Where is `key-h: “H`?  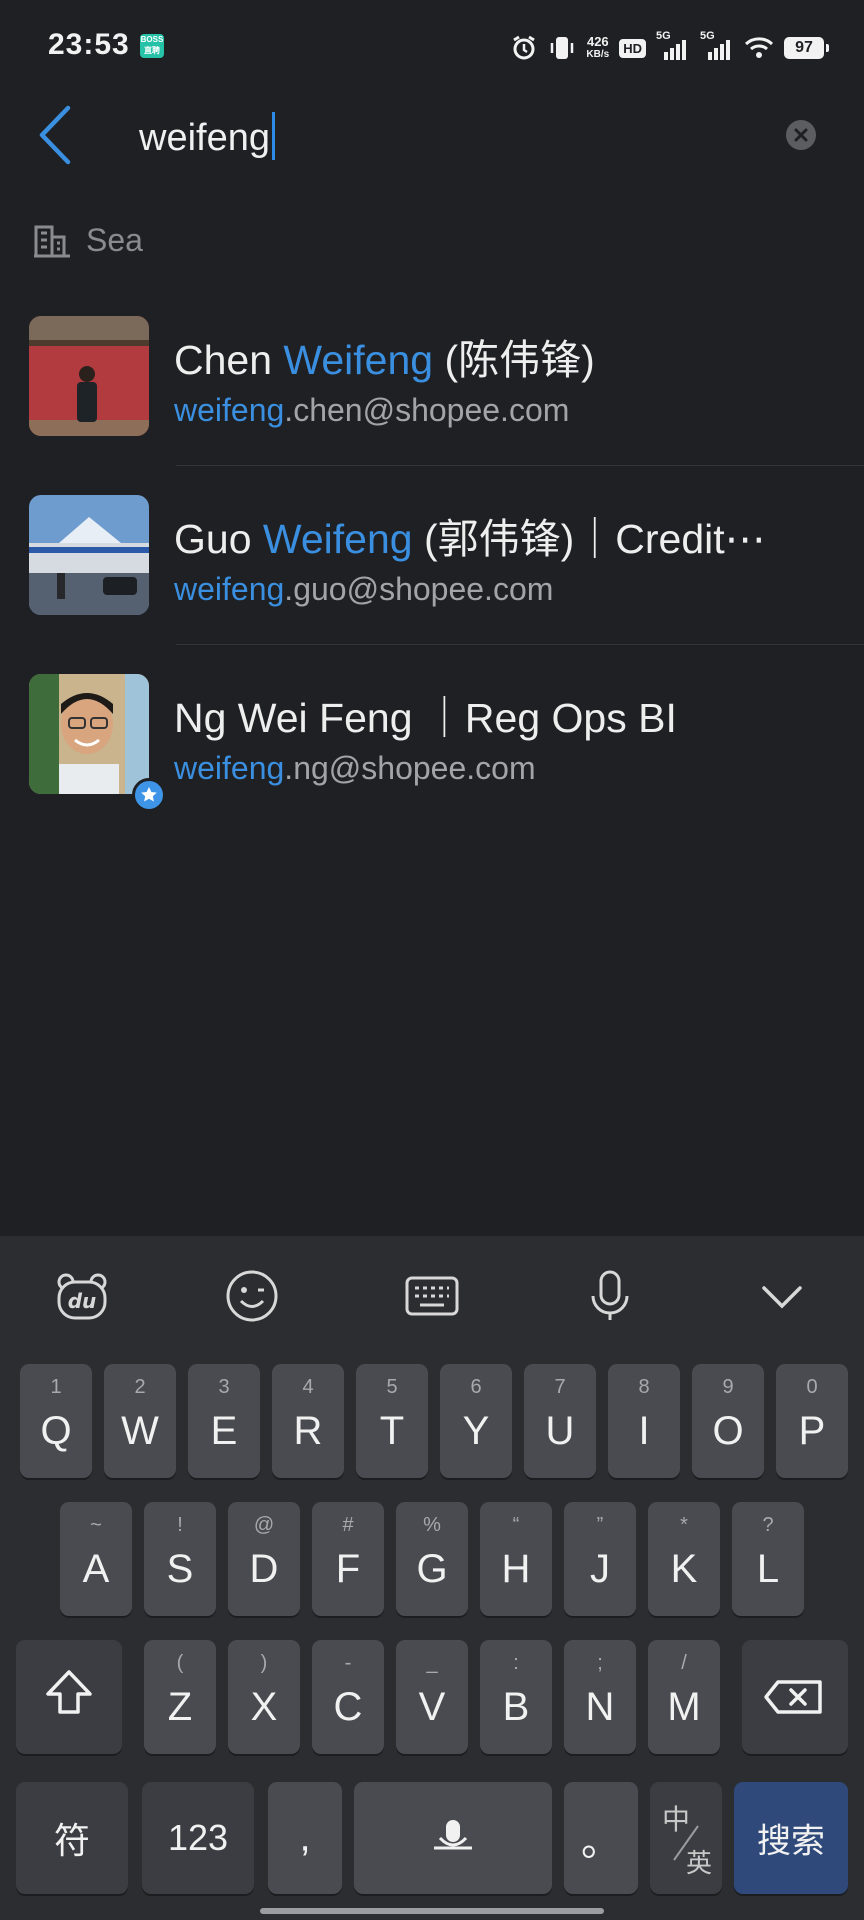
key-h: “H is located at coordinates (516, 1559).